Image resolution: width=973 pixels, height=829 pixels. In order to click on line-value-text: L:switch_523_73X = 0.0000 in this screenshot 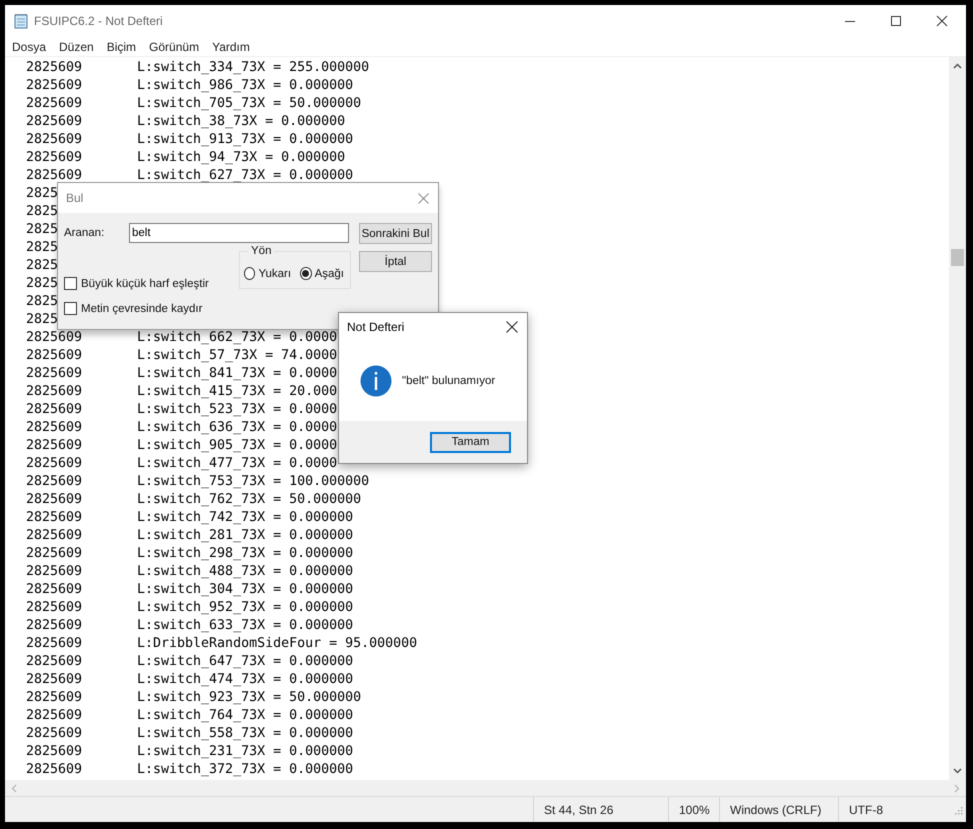, I will do `click(237, 409)`.